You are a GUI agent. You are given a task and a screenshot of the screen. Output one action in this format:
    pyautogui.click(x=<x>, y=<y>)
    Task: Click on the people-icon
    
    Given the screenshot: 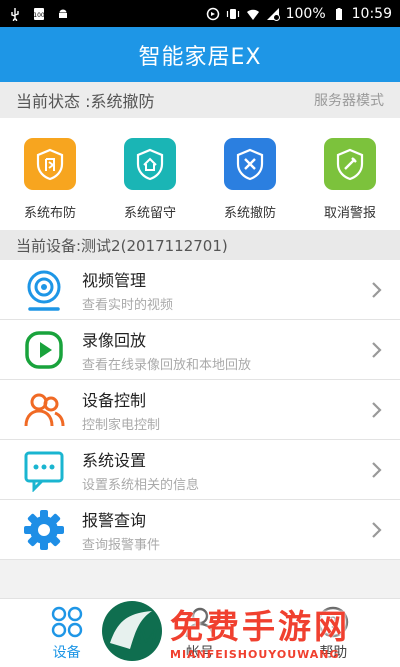 What is the action you would take?
    pyautogui.click(x=44, y=410)
    